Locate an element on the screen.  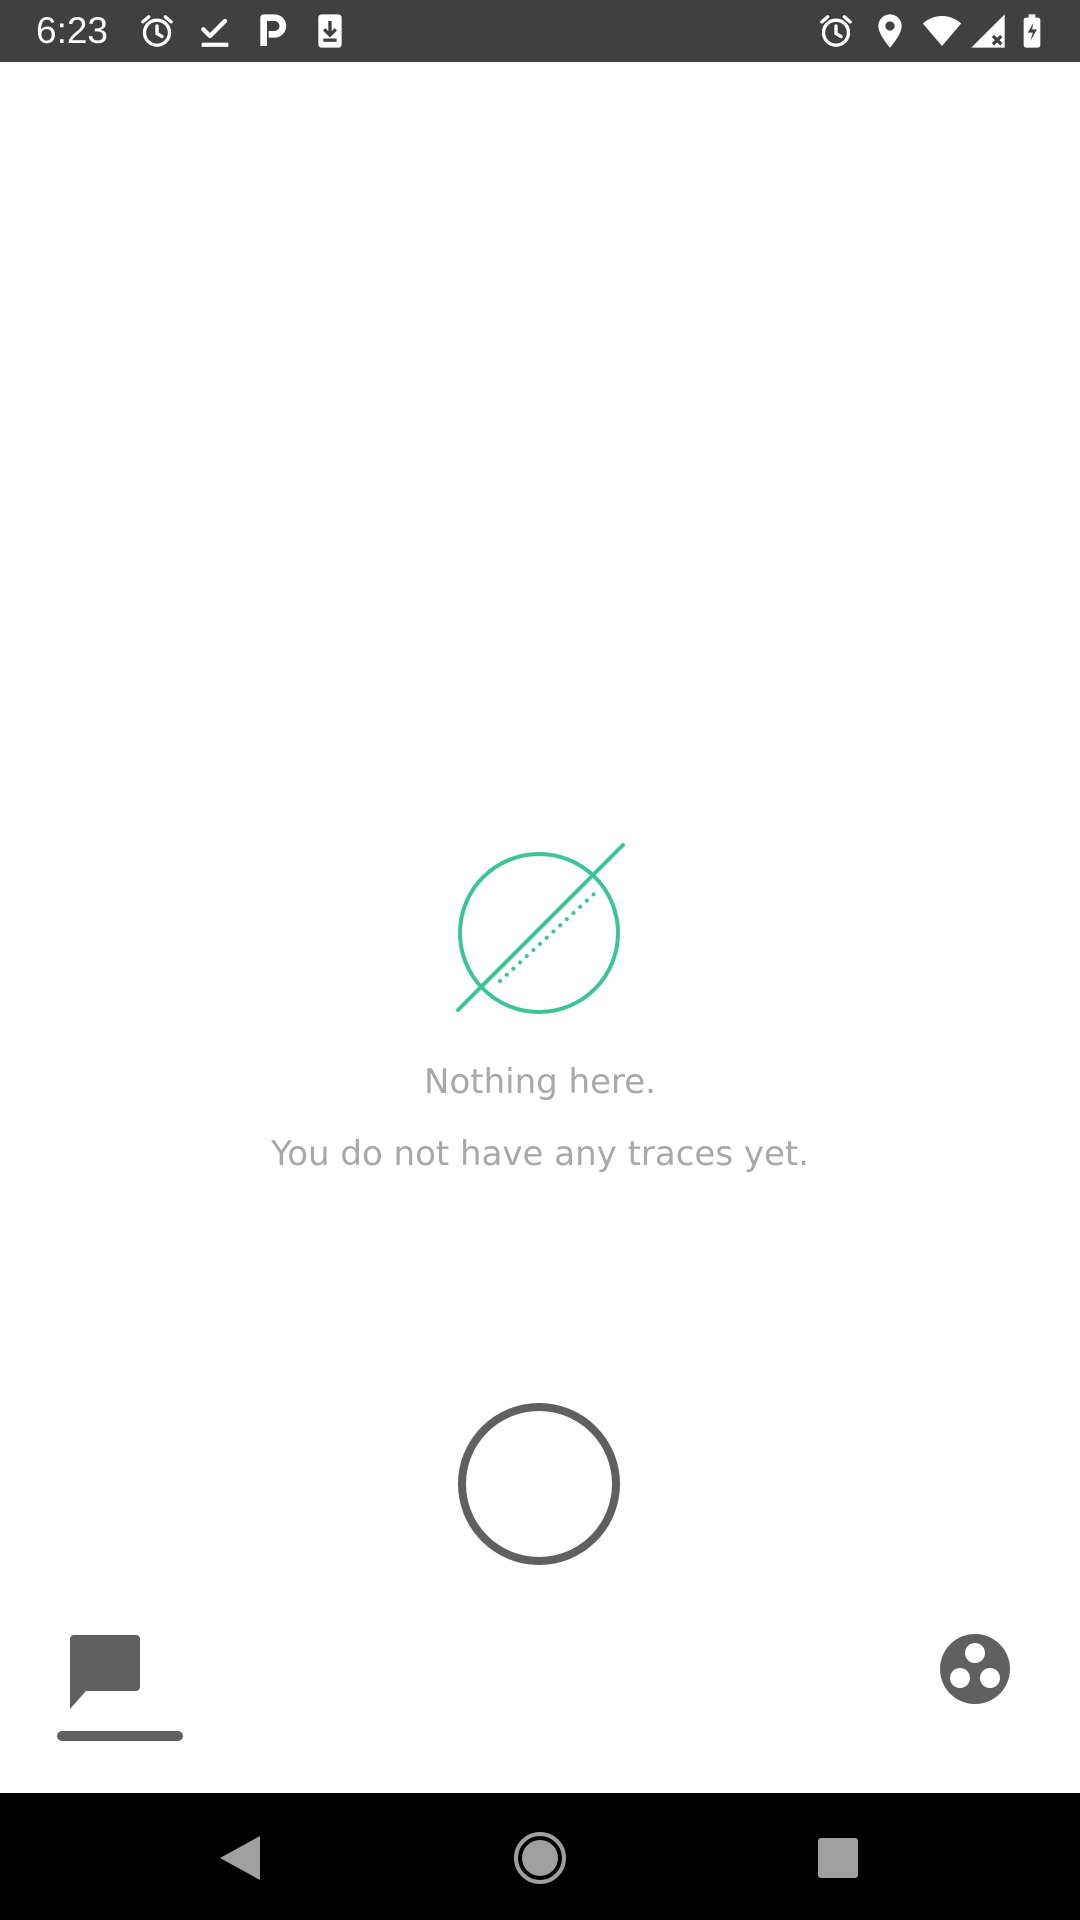
chat-bubble-icon is located at coordinates (105, 1672).